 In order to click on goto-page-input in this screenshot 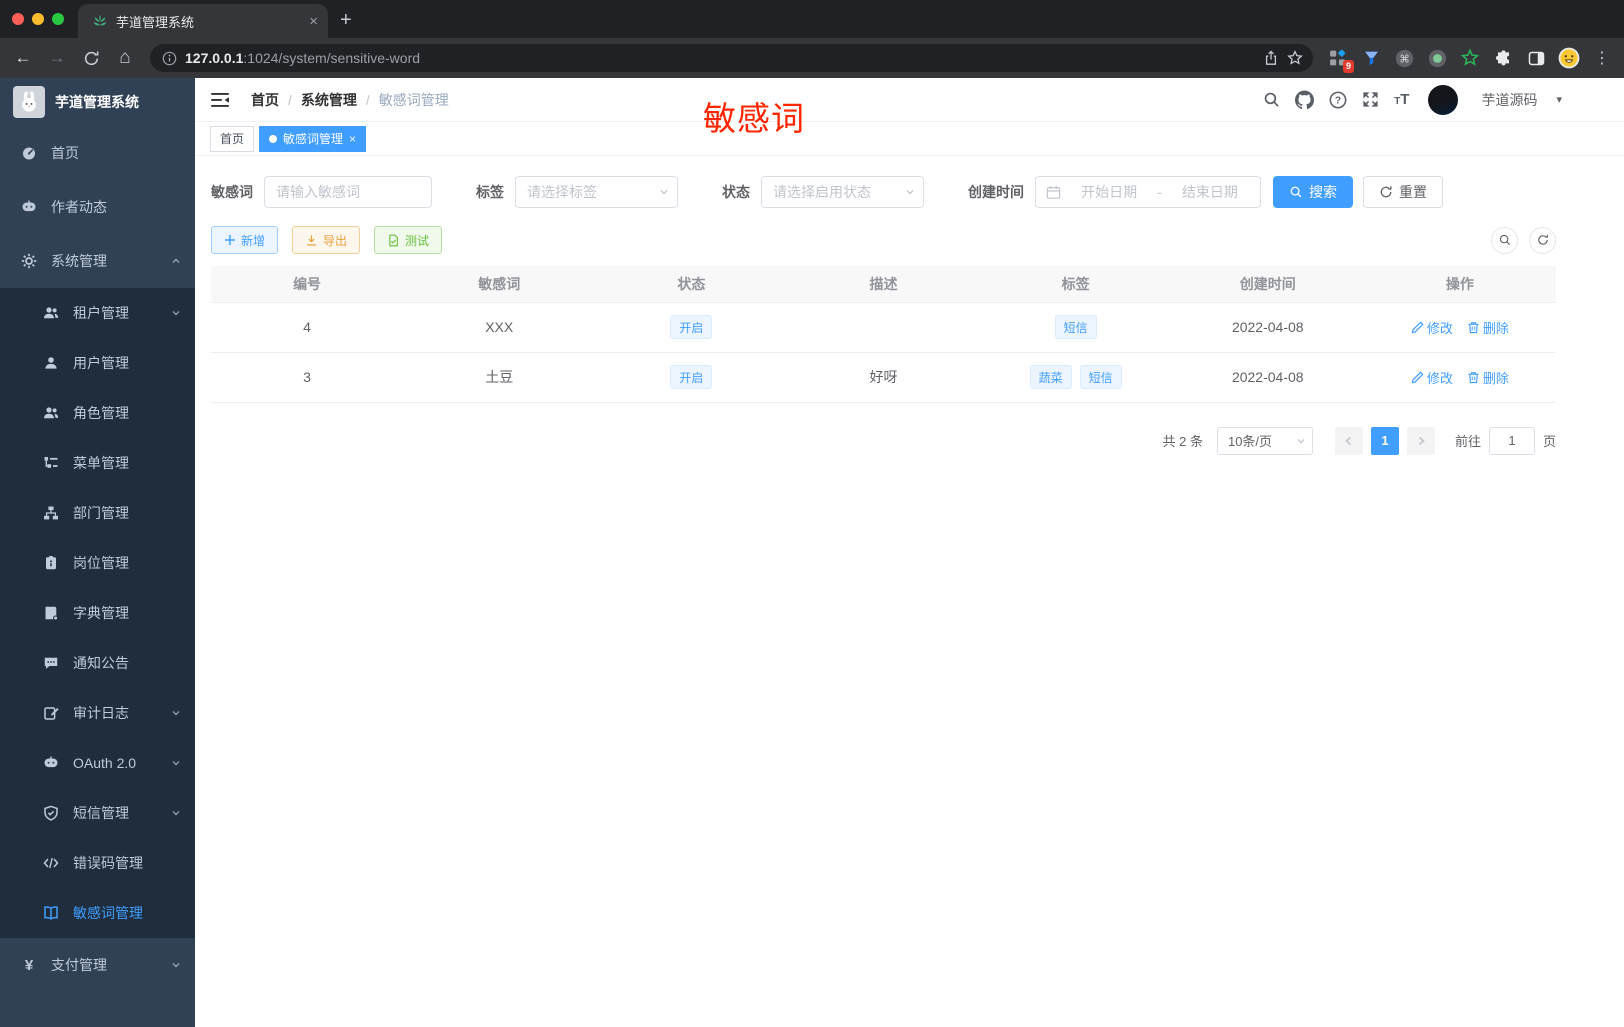, I will do `click(1511, 440)`.